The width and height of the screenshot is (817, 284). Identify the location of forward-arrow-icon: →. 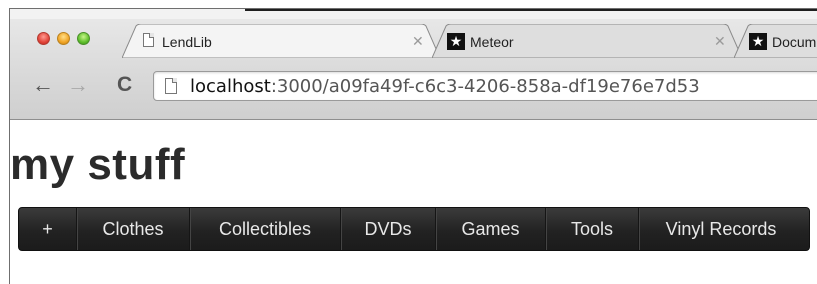
(78, 85).